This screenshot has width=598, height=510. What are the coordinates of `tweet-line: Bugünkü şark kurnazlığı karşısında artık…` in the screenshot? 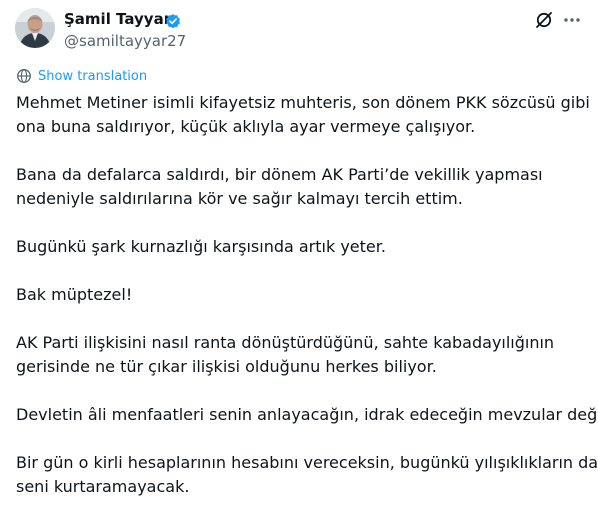 It's located at (201, 246).